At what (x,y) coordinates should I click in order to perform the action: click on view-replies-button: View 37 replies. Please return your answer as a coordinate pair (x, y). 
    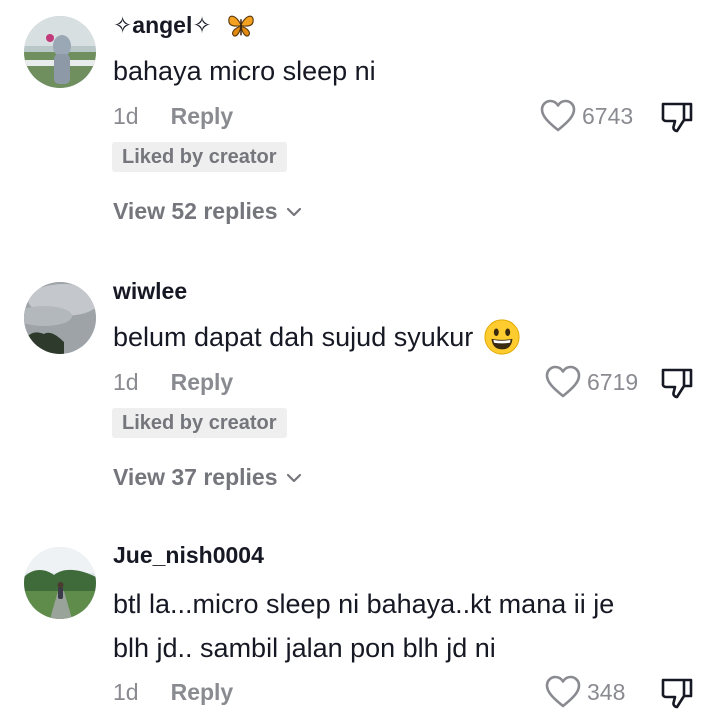
    Looking at the image, I should click on (207, 477).